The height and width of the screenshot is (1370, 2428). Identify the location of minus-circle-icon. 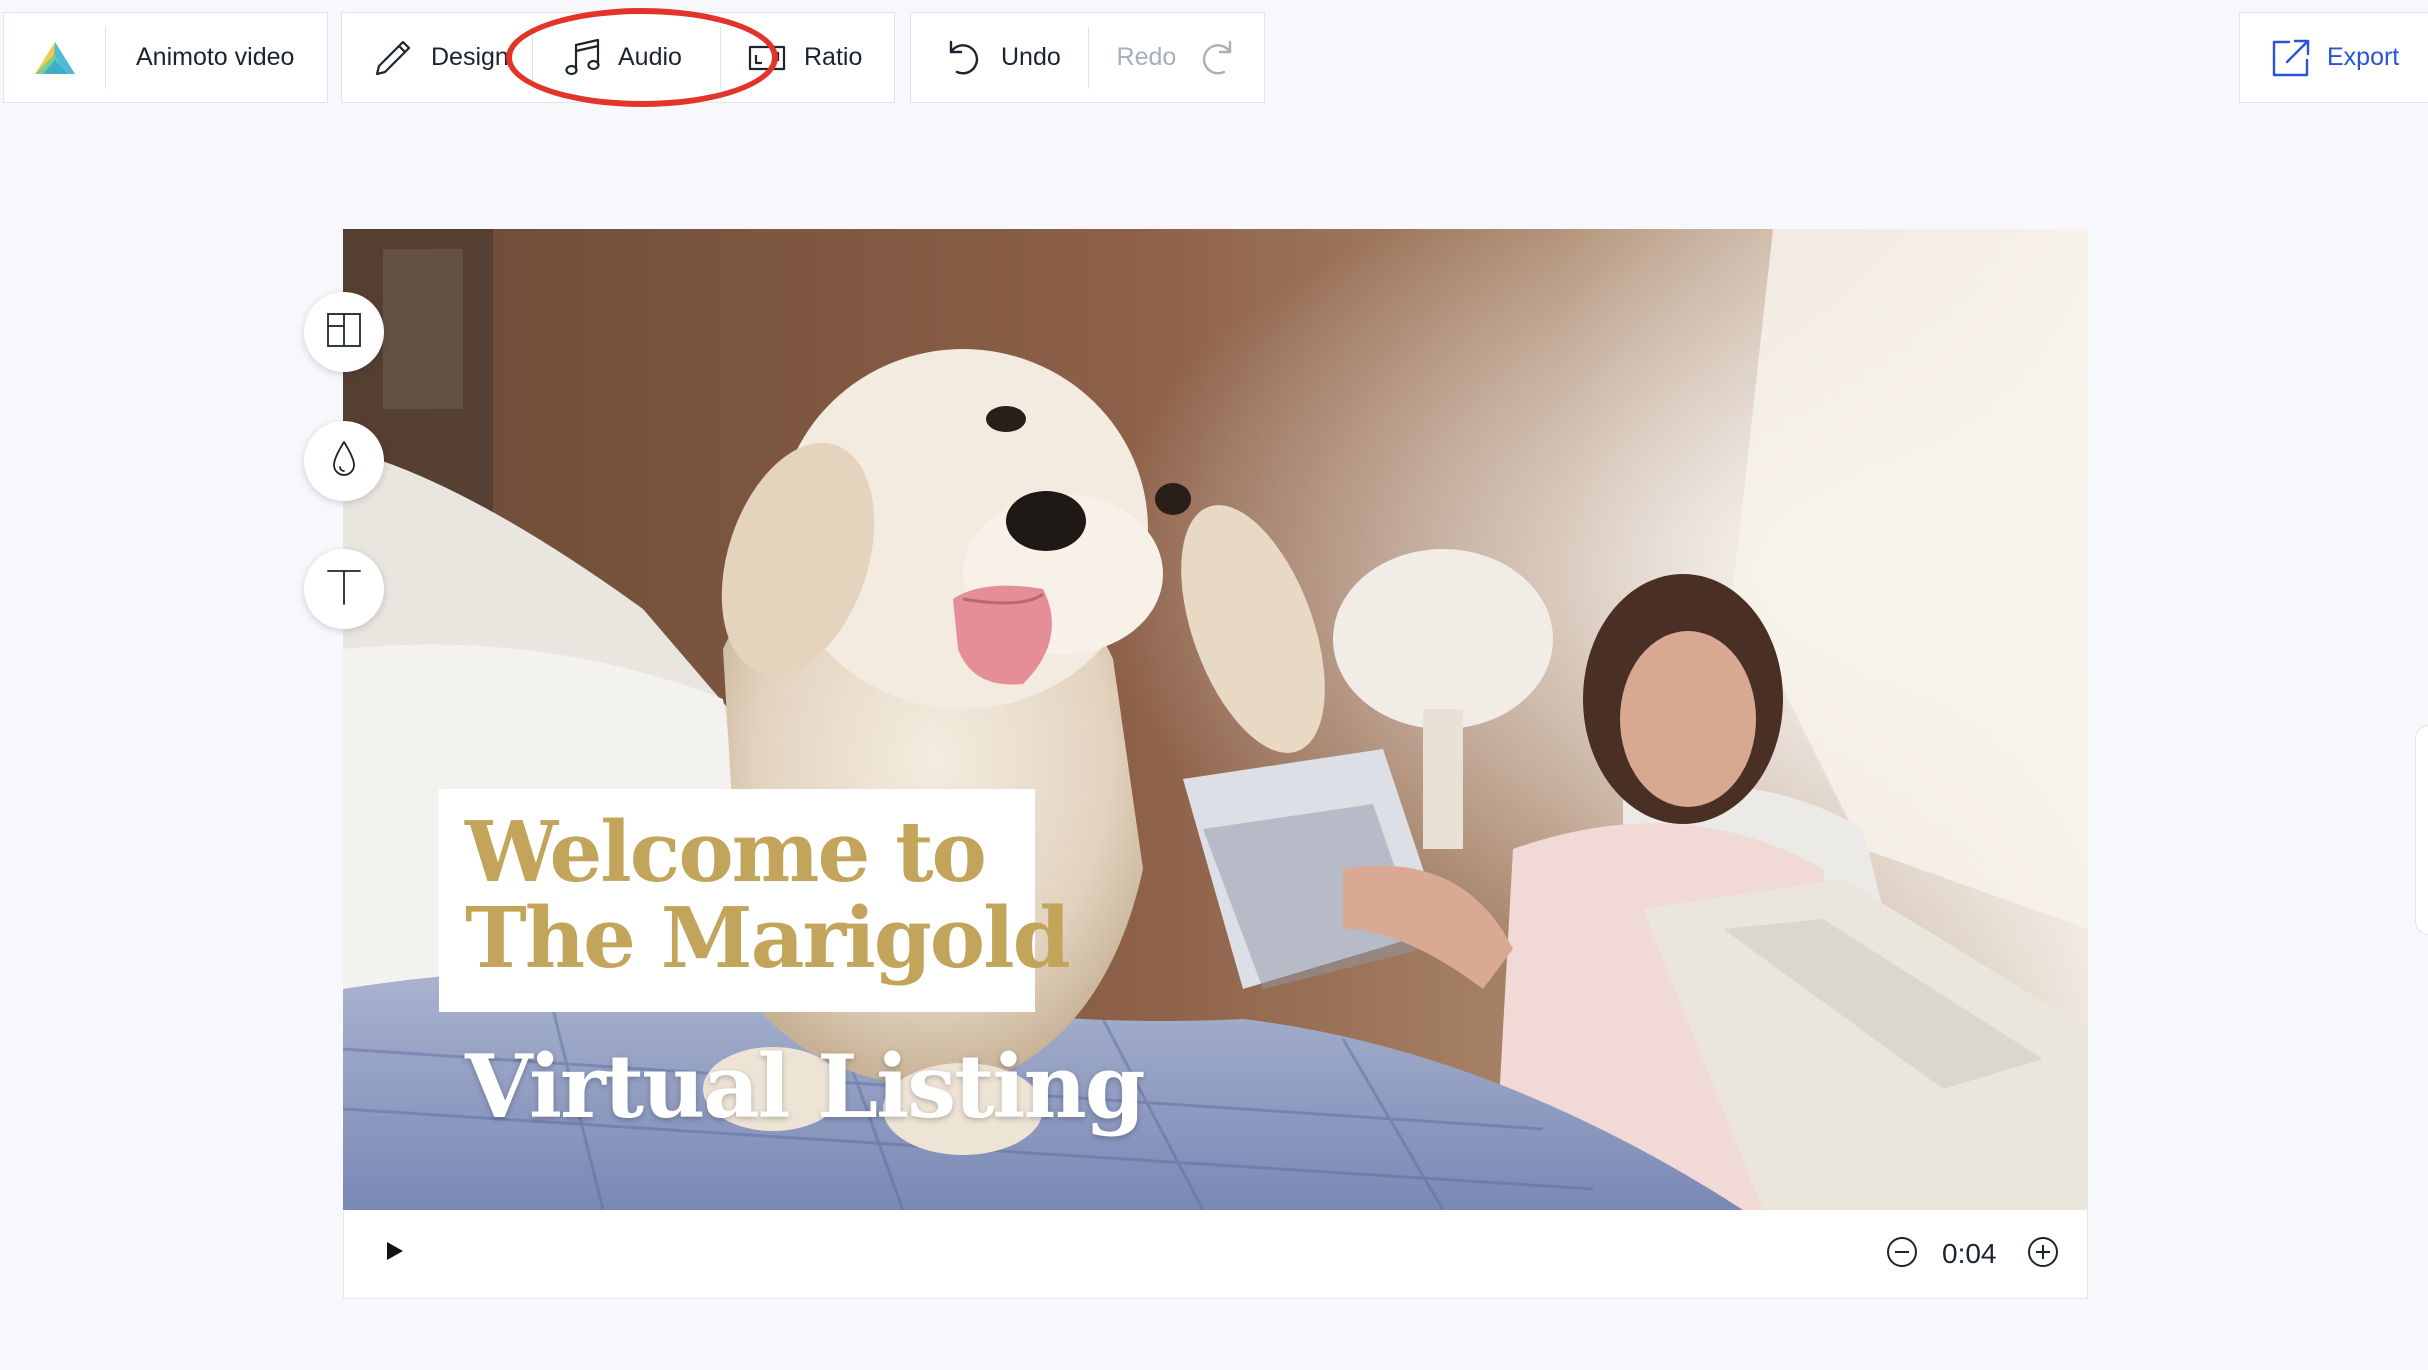
(1902, 1254).